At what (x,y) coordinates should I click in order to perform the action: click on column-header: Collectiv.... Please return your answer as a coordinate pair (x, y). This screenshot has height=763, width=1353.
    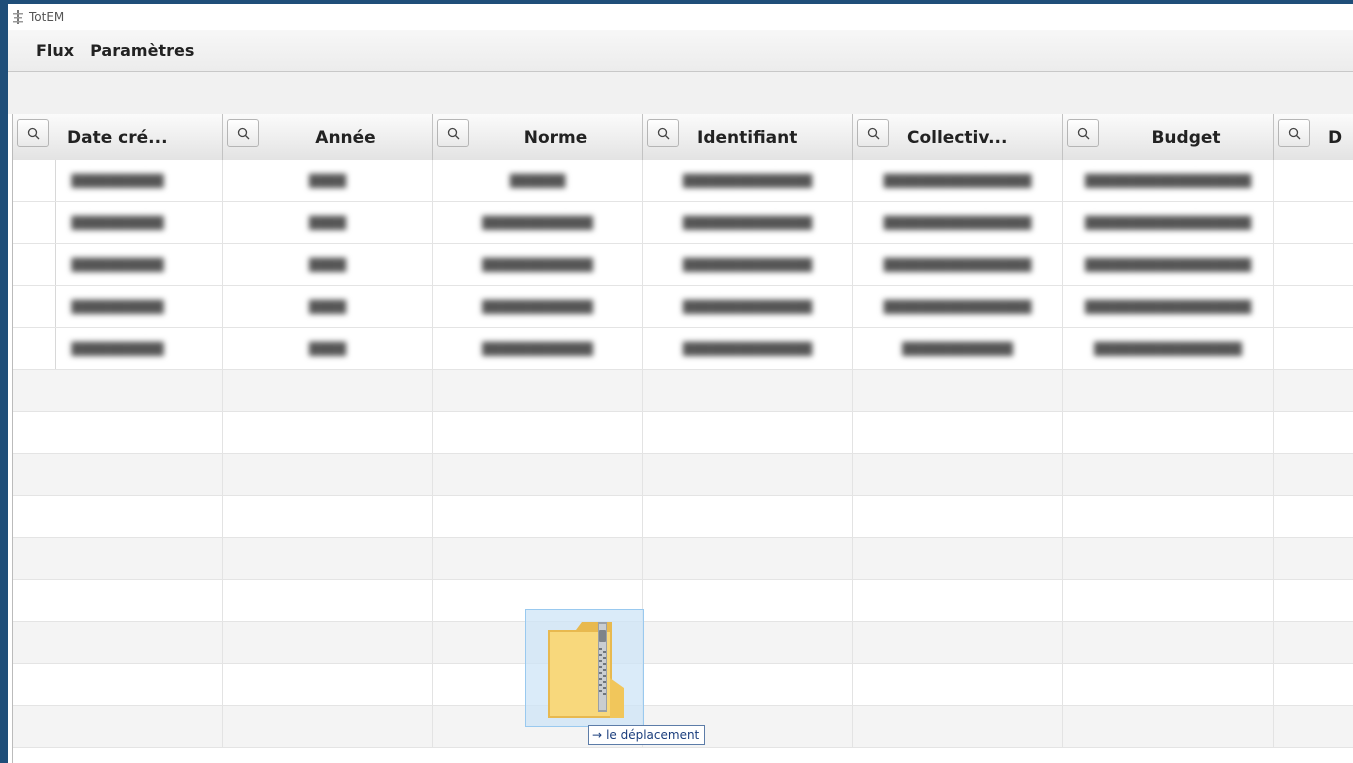
    Looking at the image, I should click on (958, 137).